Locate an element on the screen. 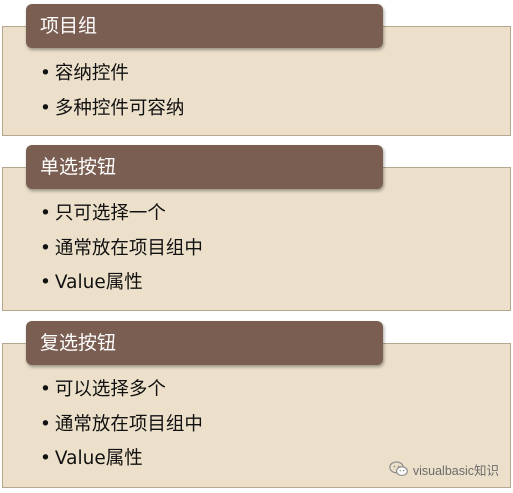  section-header: 复选按钮 is located at coordinates (204, 343).